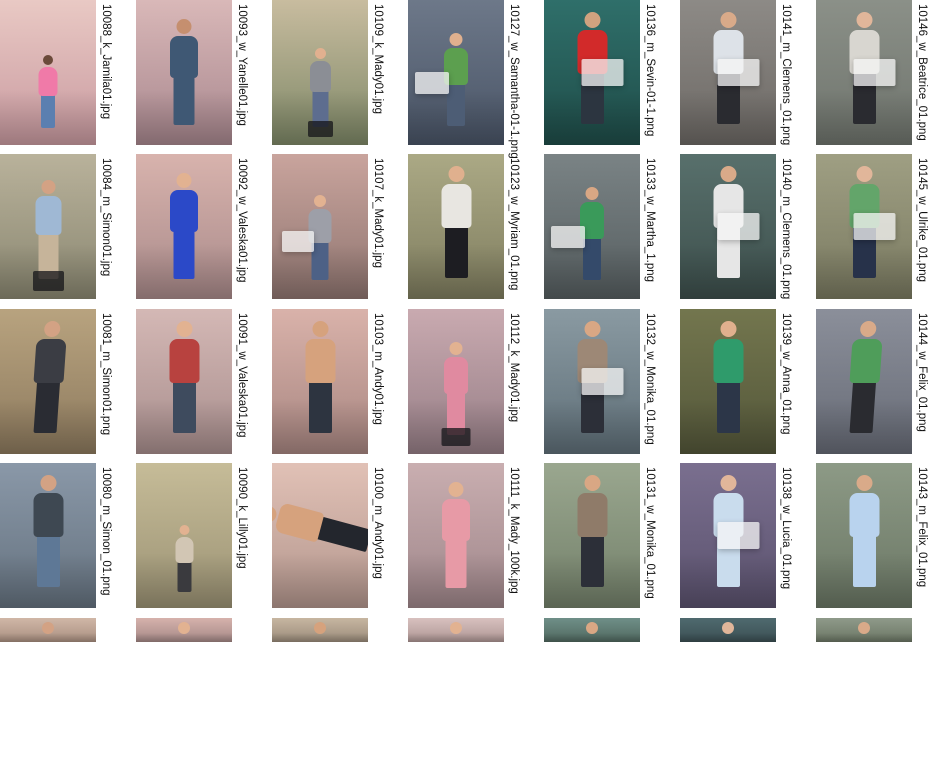 The height and width of the screenshot is (763, 937). Describe the element at coordinates (786, 75) in the screenshot. I see `thumbnail-filename: 10141_m_Clemens_01.png` at that location.